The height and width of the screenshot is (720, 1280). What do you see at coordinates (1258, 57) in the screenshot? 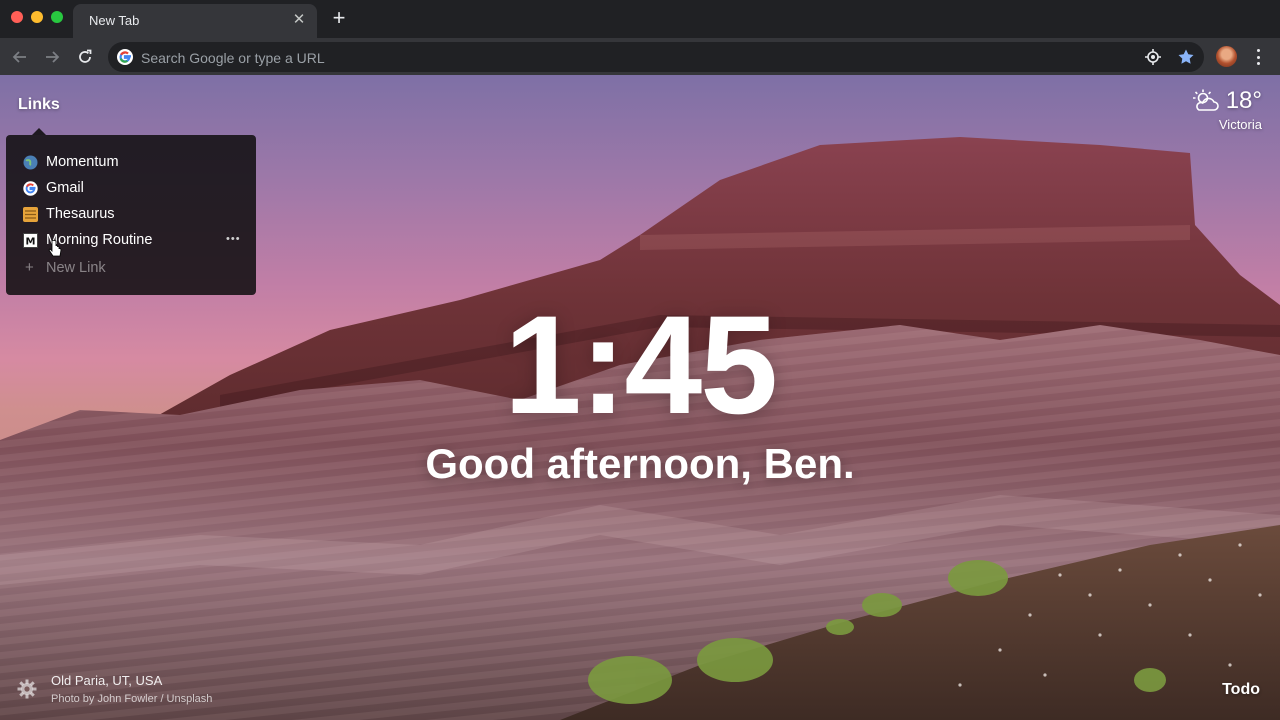
I see `kebab-menu-icon` at bounding box center [1258, 57].